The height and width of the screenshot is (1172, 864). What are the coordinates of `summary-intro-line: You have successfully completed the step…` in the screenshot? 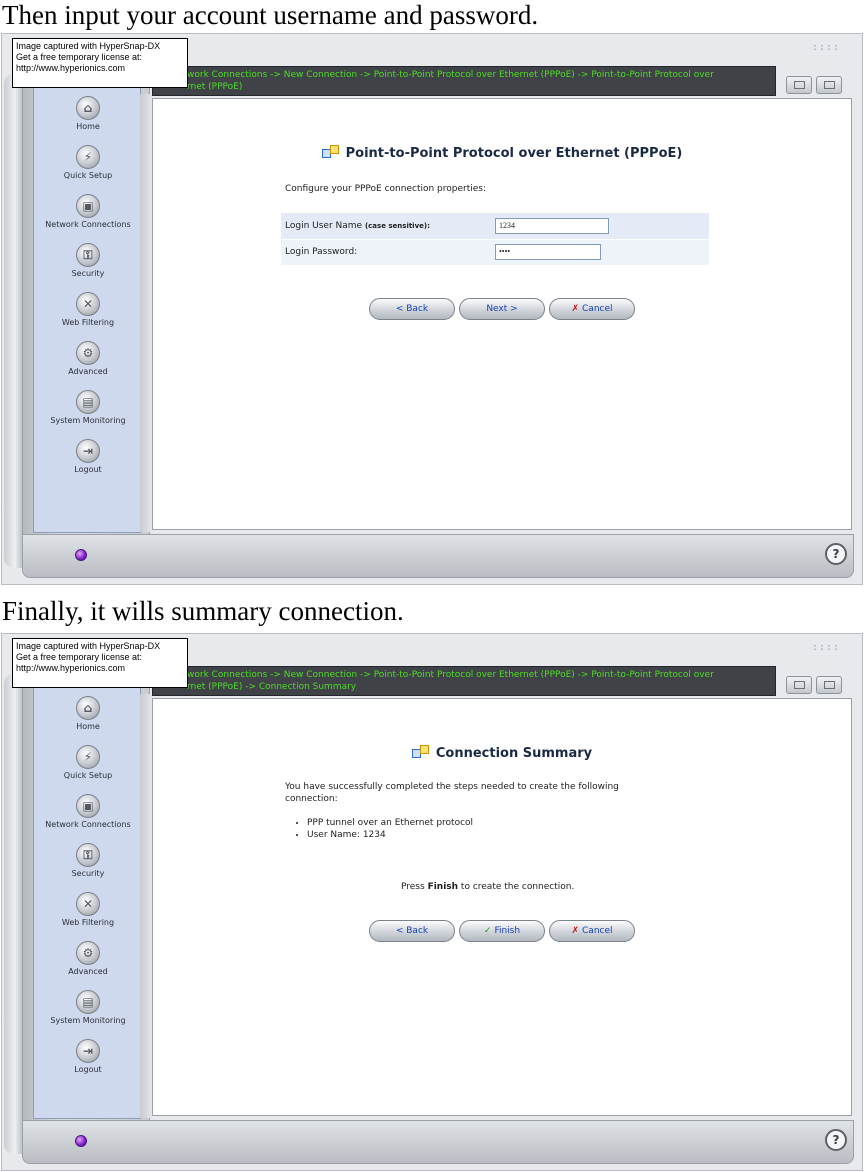 It's located at (452, 787).